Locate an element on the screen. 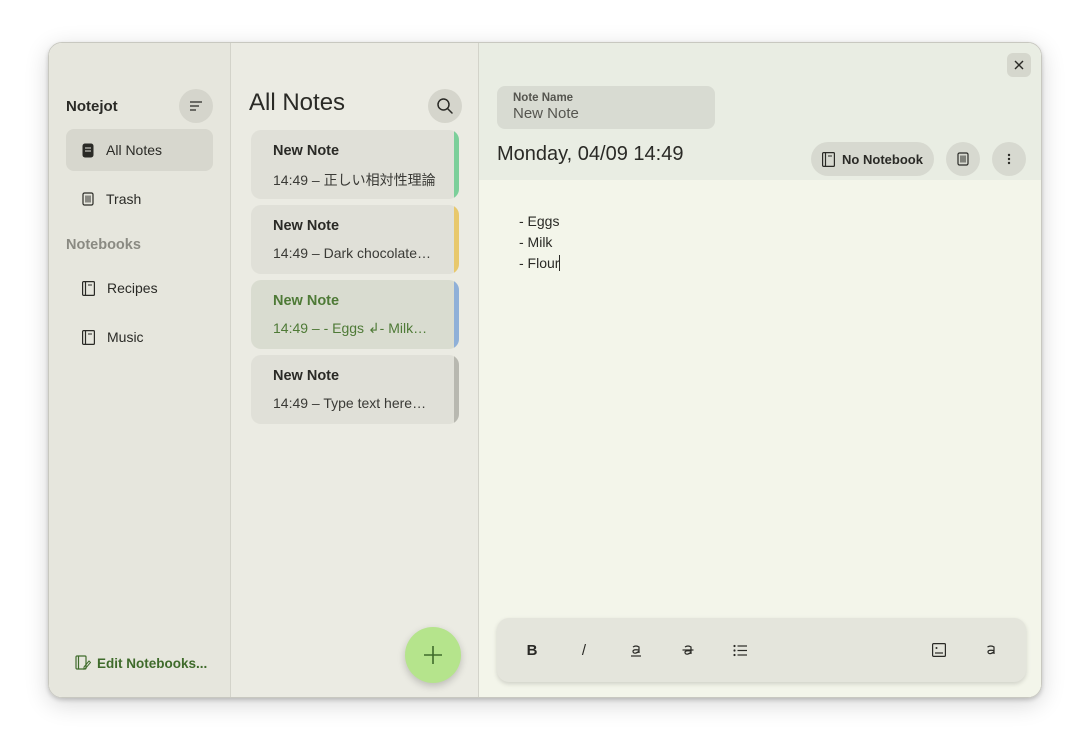  trash-note-button is located at coordinates (963, 159).